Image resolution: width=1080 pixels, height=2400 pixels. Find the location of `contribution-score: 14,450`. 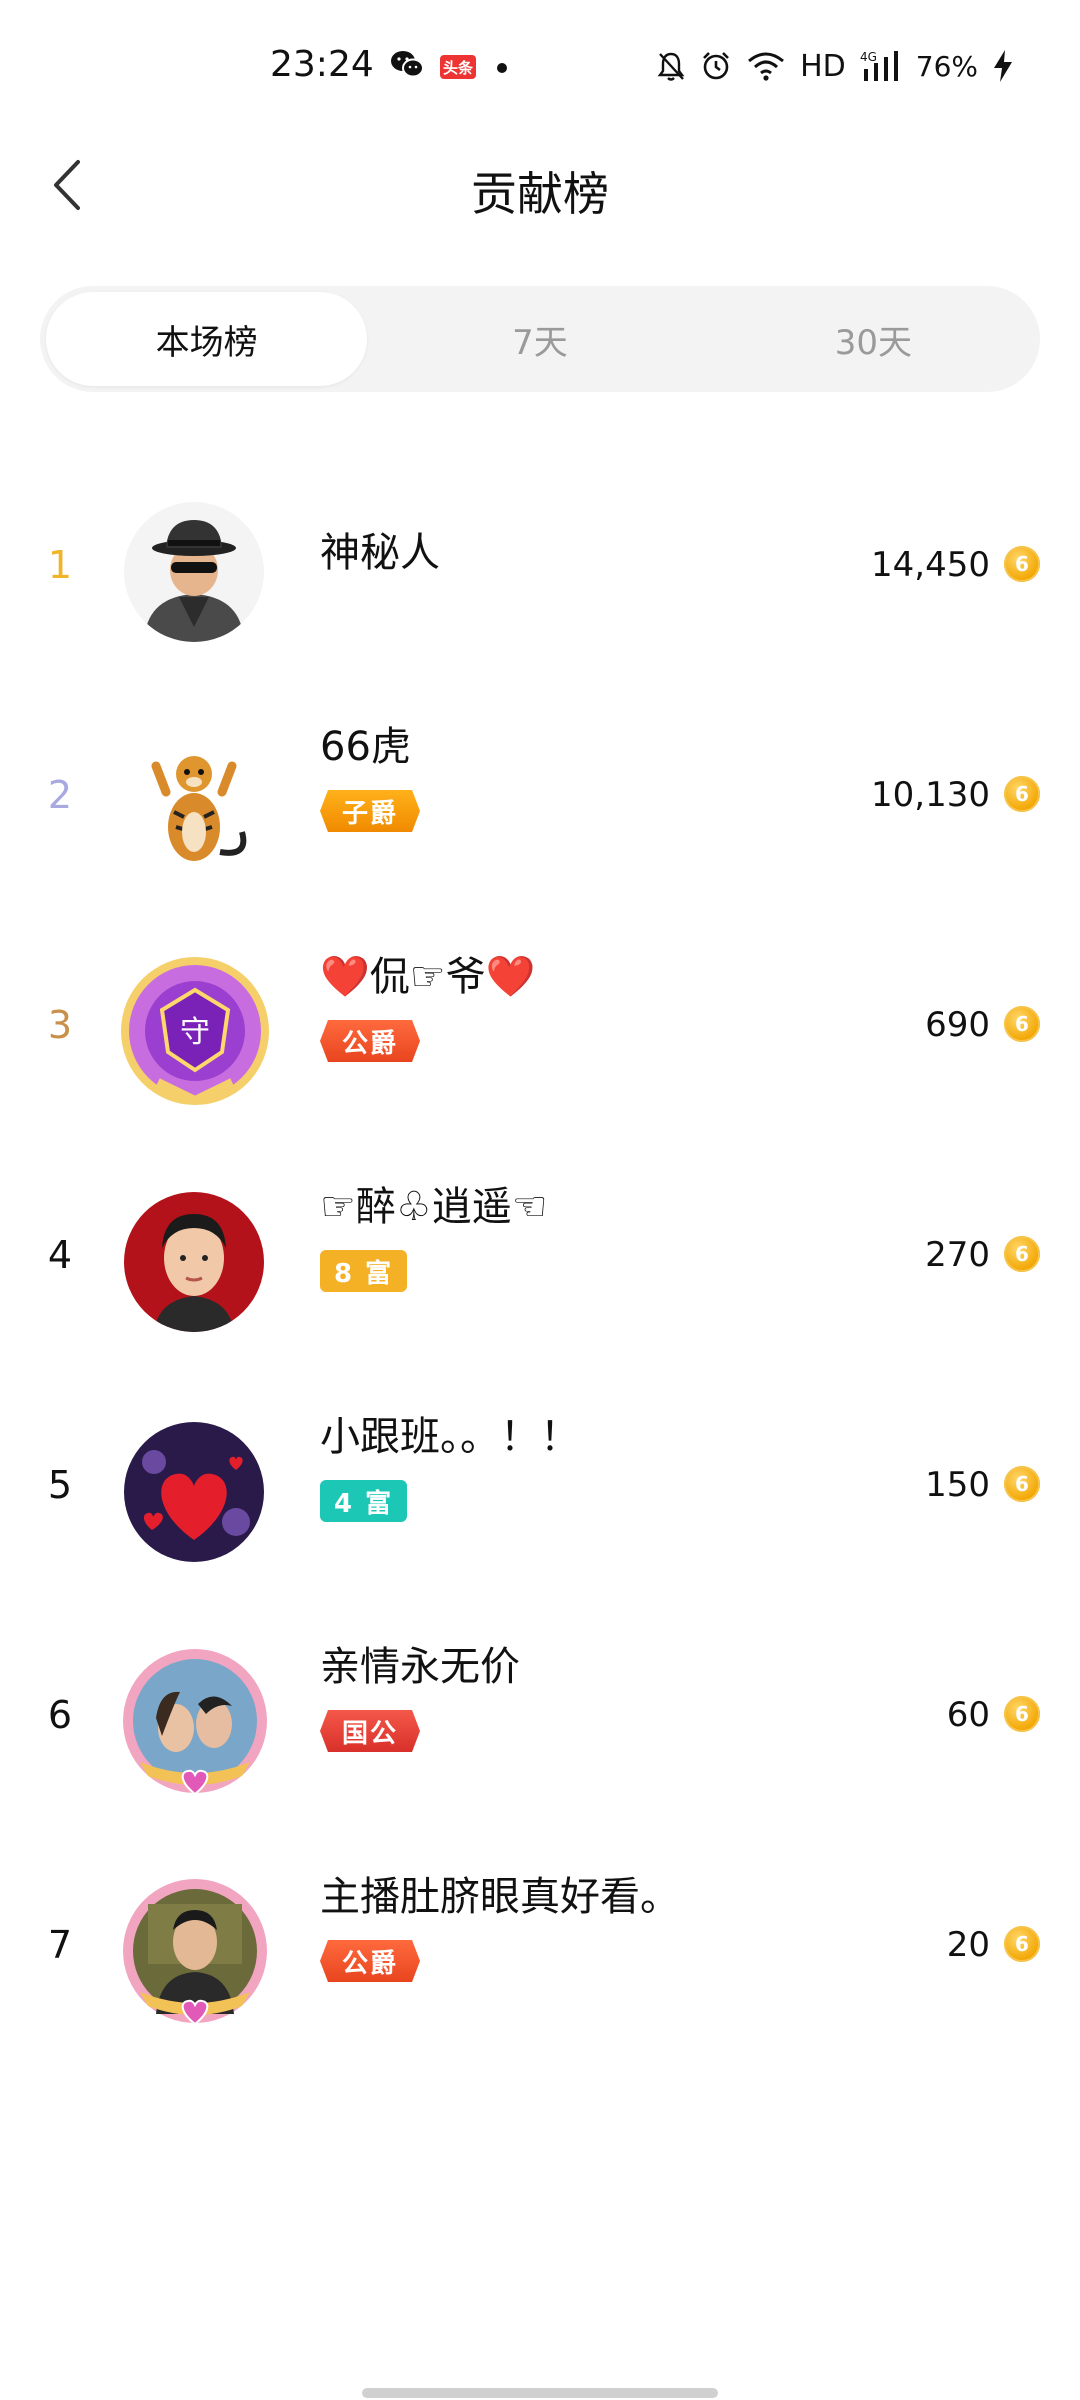

contribution-score: 14,450 is located at coordinates (930, 565).